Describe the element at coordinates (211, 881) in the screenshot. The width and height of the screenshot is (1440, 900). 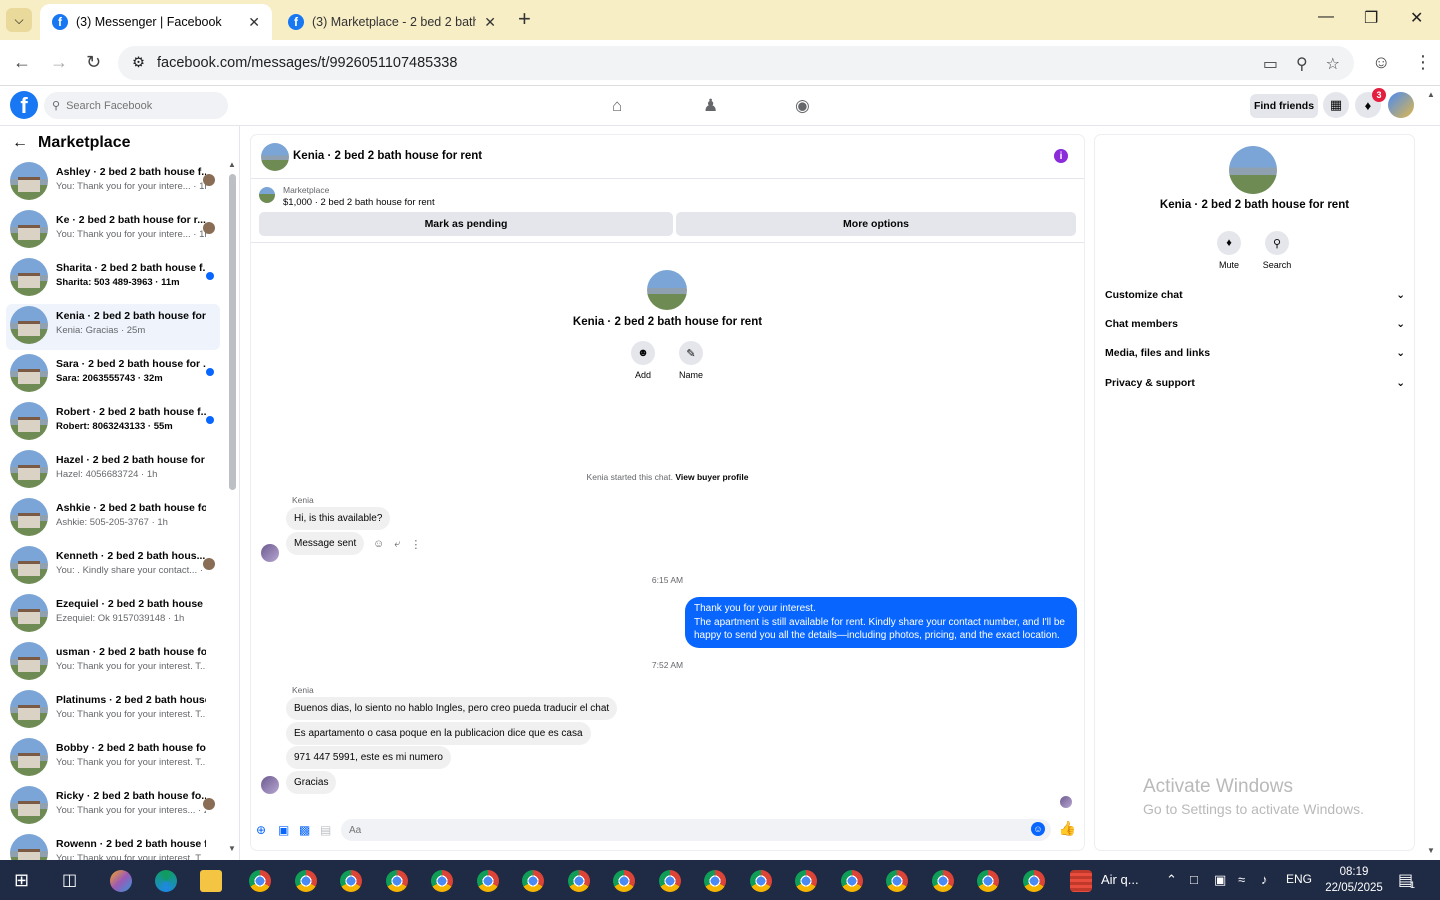
I see `file-explorer-icon` at that location.